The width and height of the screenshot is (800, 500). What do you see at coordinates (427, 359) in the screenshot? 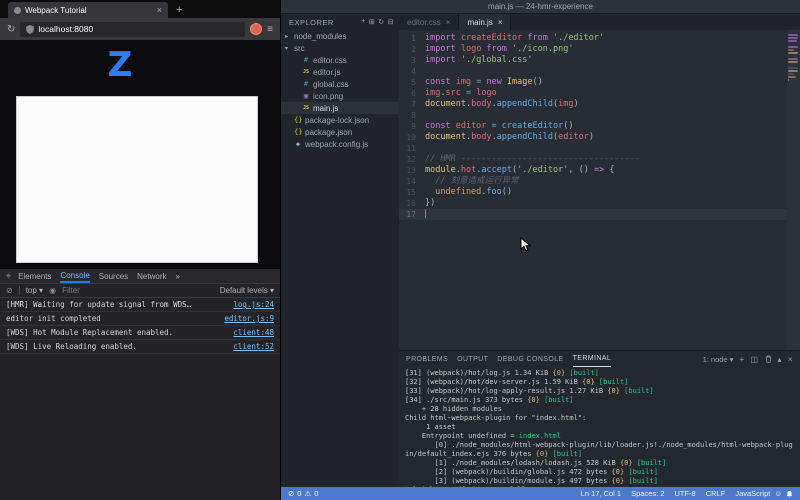
I see `panel-tab-problems: PROBLEMS` at bounding box center [427, 359].